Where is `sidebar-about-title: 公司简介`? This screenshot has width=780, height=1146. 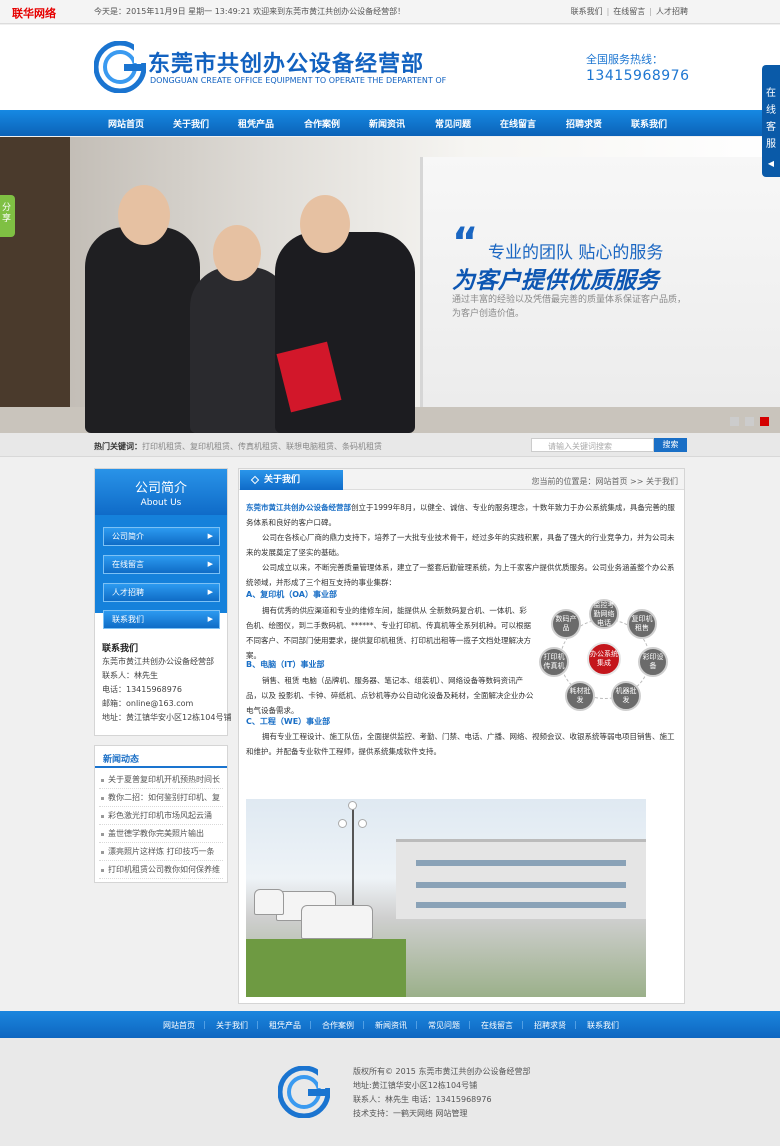
sidebar-about-title: 公司简介 is located at coordinates (160, 488).